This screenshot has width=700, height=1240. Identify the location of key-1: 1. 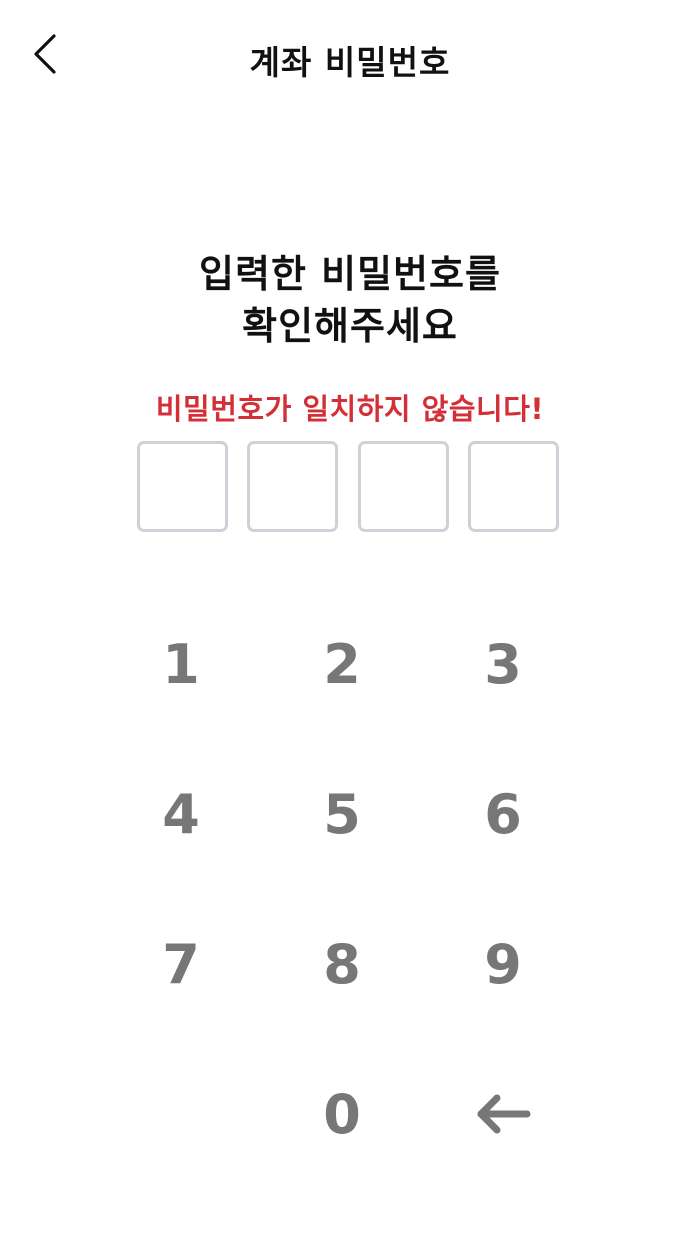
(181, 664).